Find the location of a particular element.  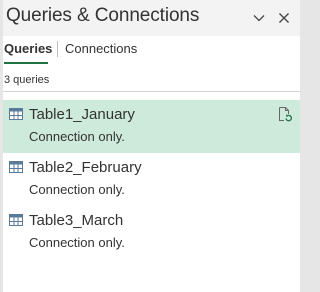

collapse-button is located at coordinates (259, 18).